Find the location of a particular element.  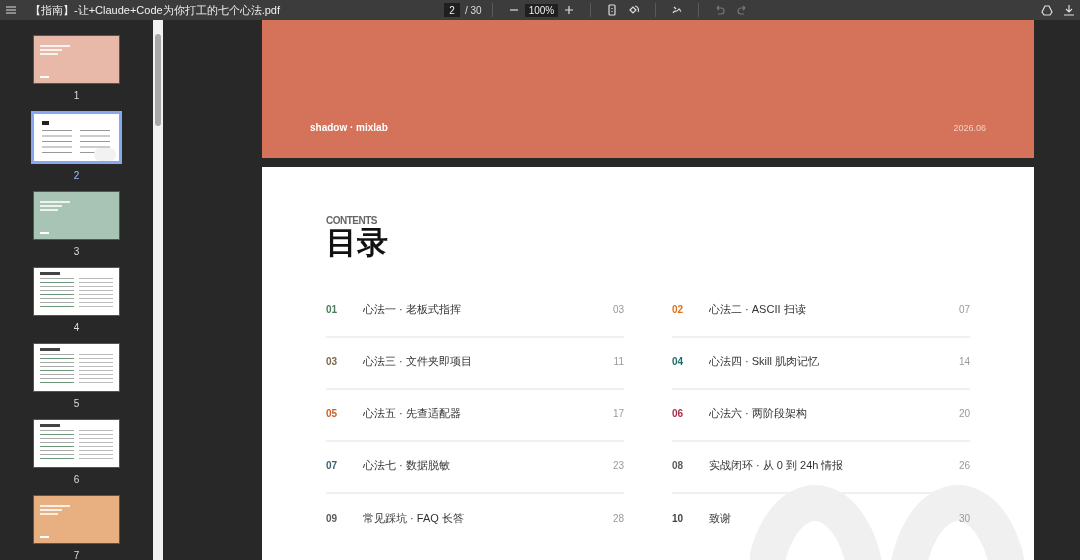

chapter-number: 04 is located at coordinates (678, 361).